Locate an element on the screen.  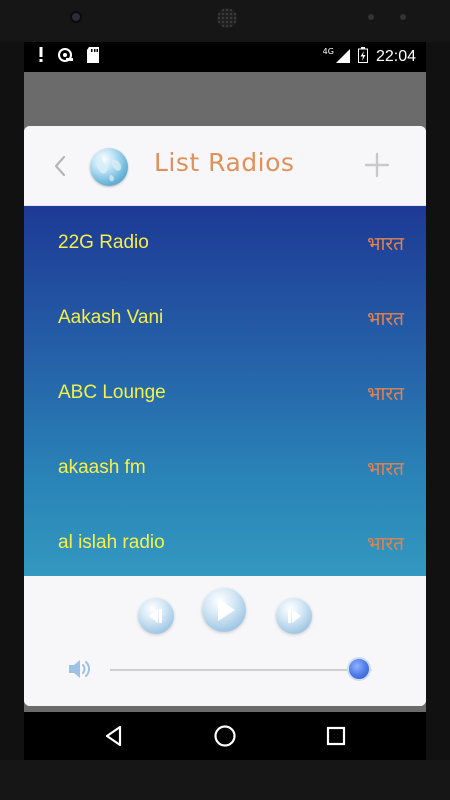
phone-top-bezel is located at coordinates (225, 21).